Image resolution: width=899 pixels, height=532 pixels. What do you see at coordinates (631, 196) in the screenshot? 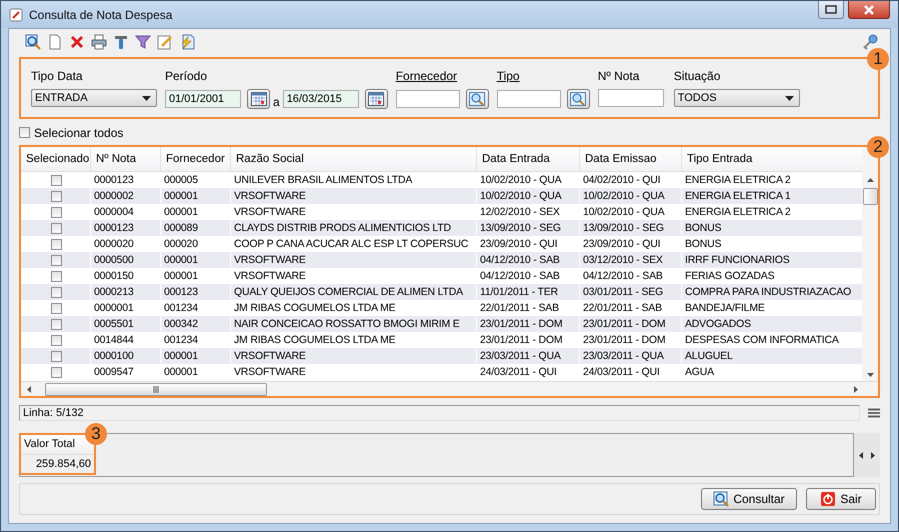
I see `table-cell: 10/02/2010 - QUA` at bounding box center [631, 196].